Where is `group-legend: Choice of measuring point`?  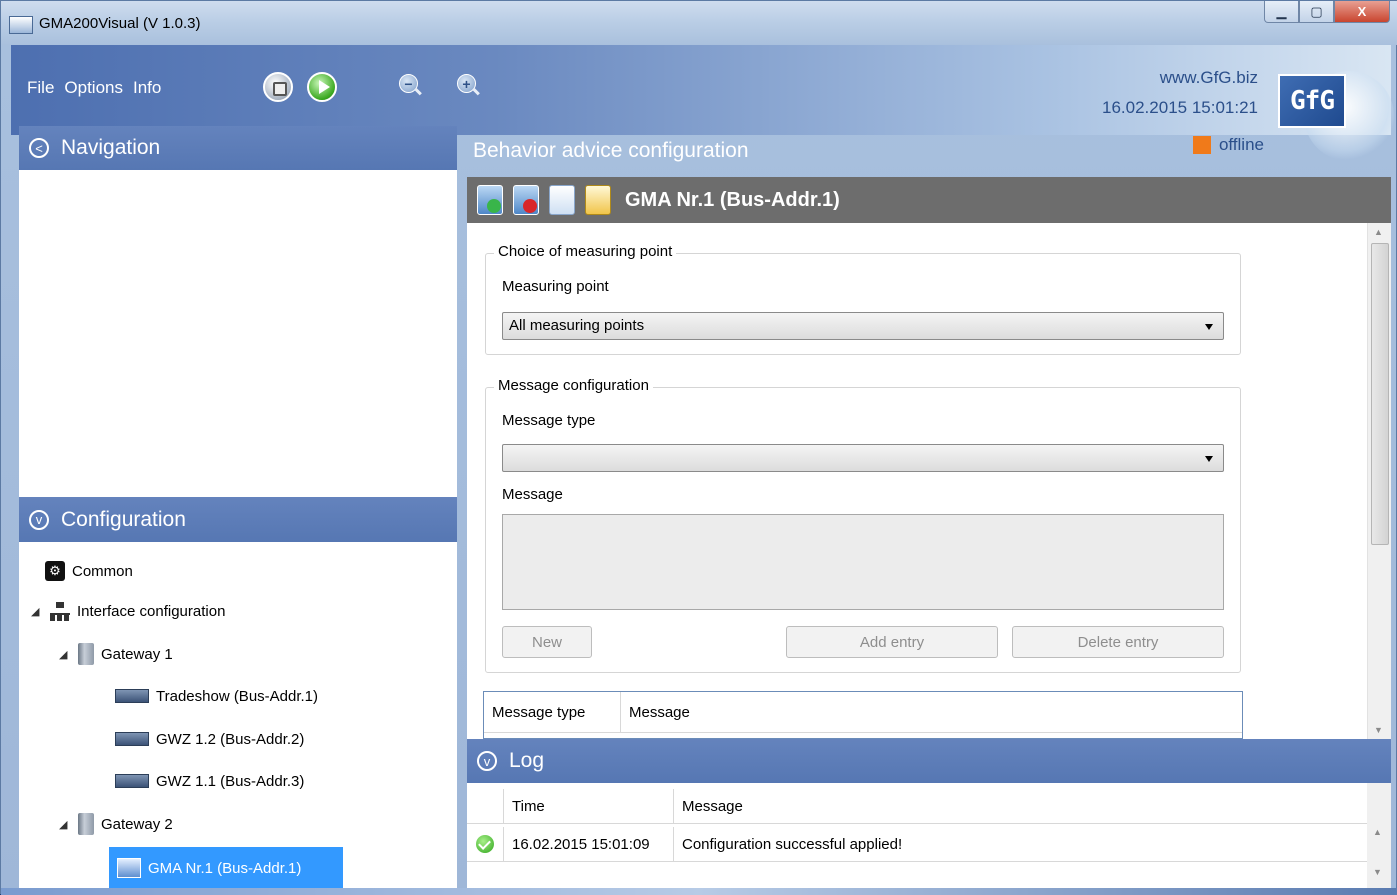
group-legend: Choice of measuring point is located at coordinates (585, 251).